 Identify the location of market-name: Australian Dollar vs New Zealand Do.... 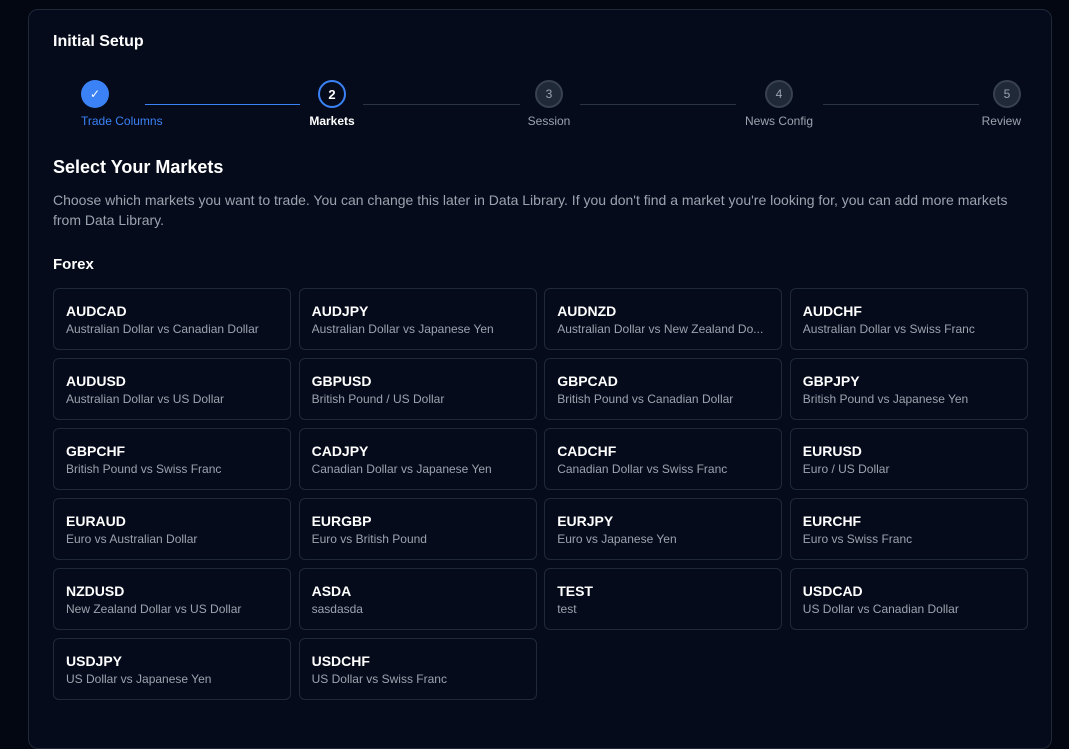
(660, 329).